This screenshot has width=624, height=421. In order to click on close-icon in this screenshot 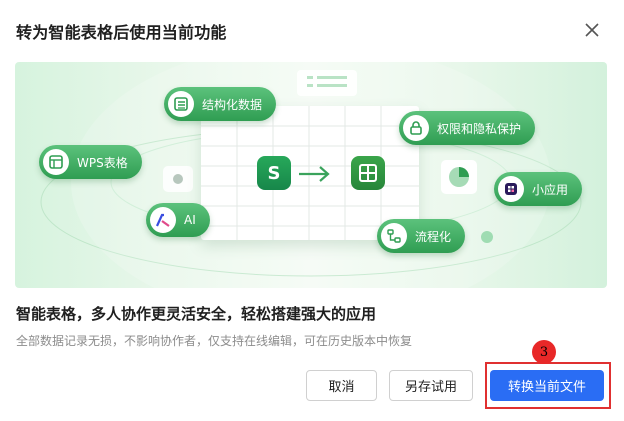, I will do `click(592, 30)`.